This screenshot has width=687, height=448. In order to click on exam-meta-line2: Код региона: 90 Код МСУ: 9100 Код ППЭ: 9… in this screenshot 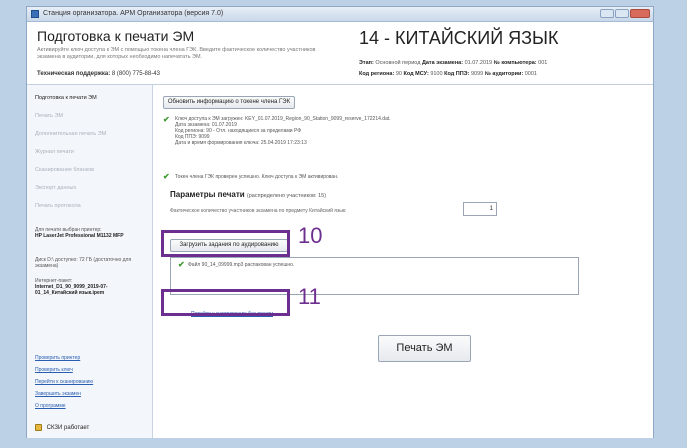, I will do `click(448, 74)`.